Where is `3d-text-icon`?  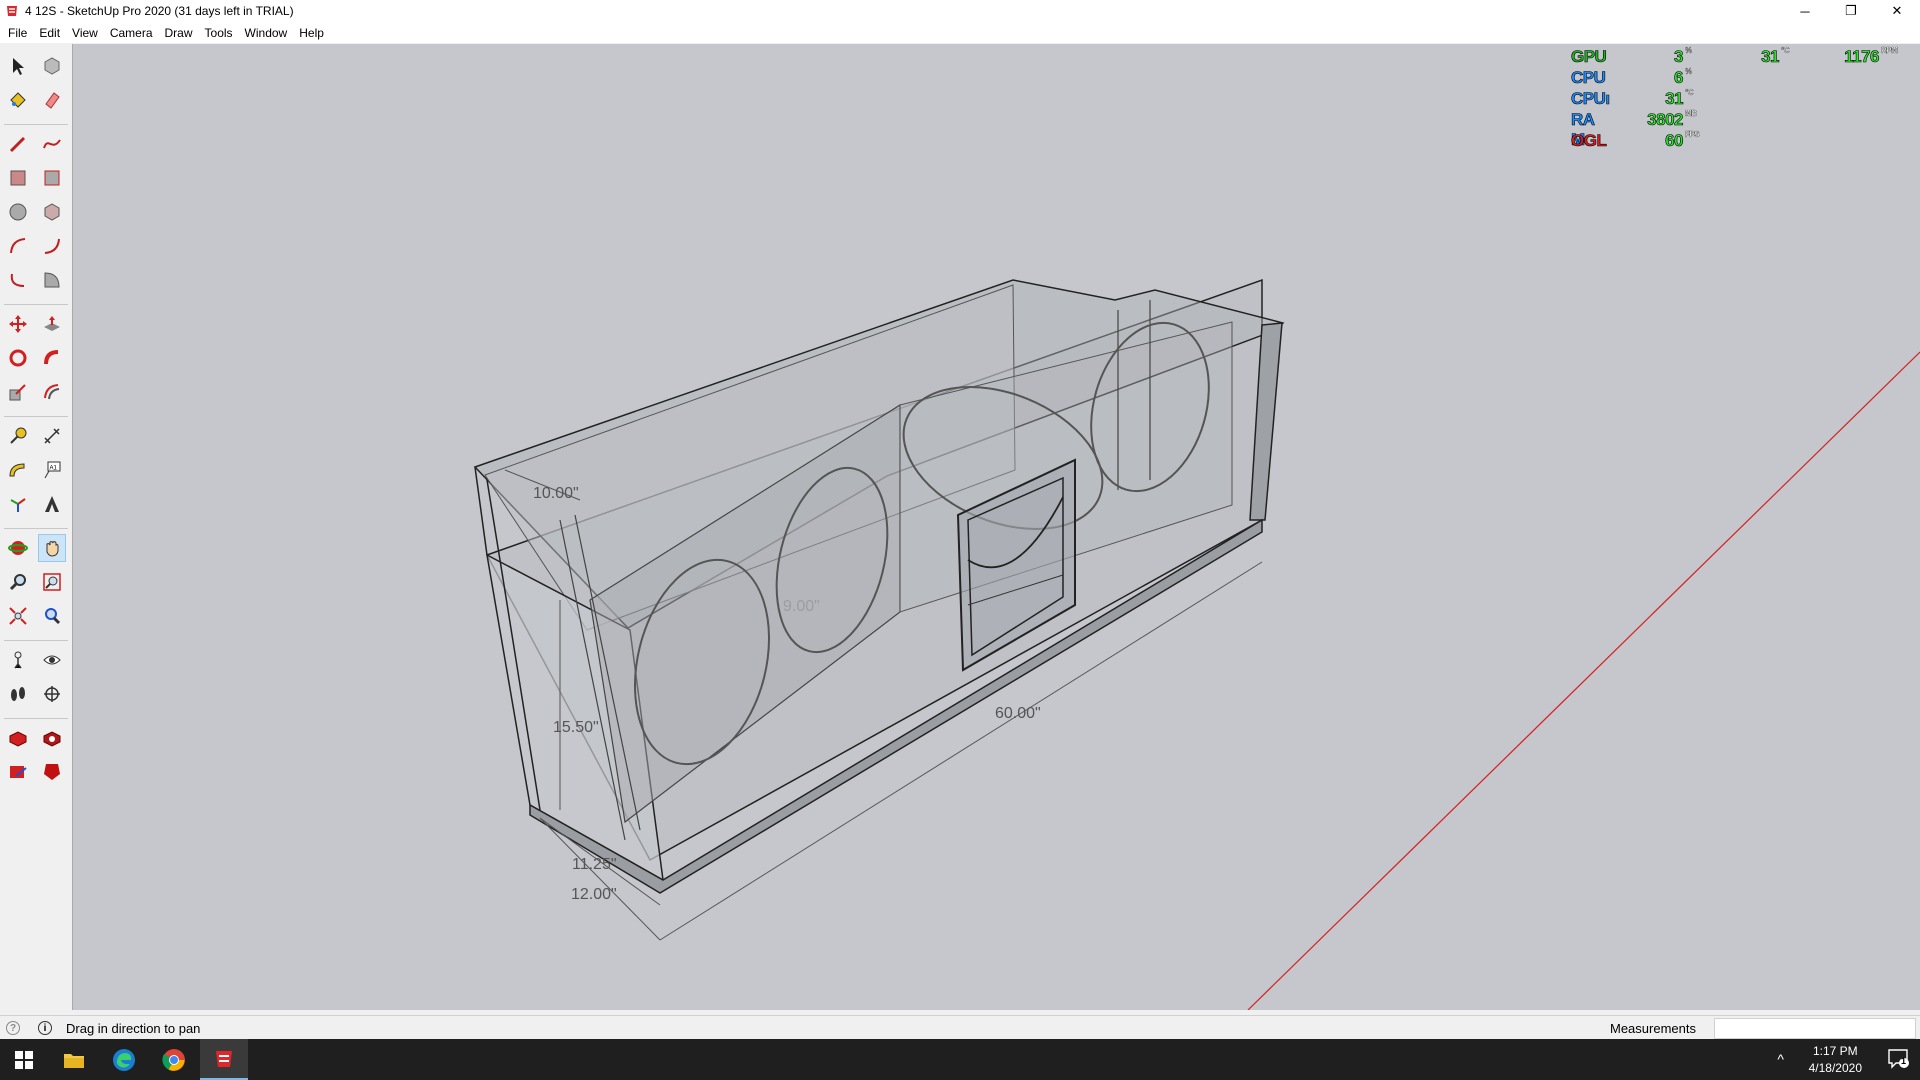 3d-text-icon is located at coordinates (52, 504).